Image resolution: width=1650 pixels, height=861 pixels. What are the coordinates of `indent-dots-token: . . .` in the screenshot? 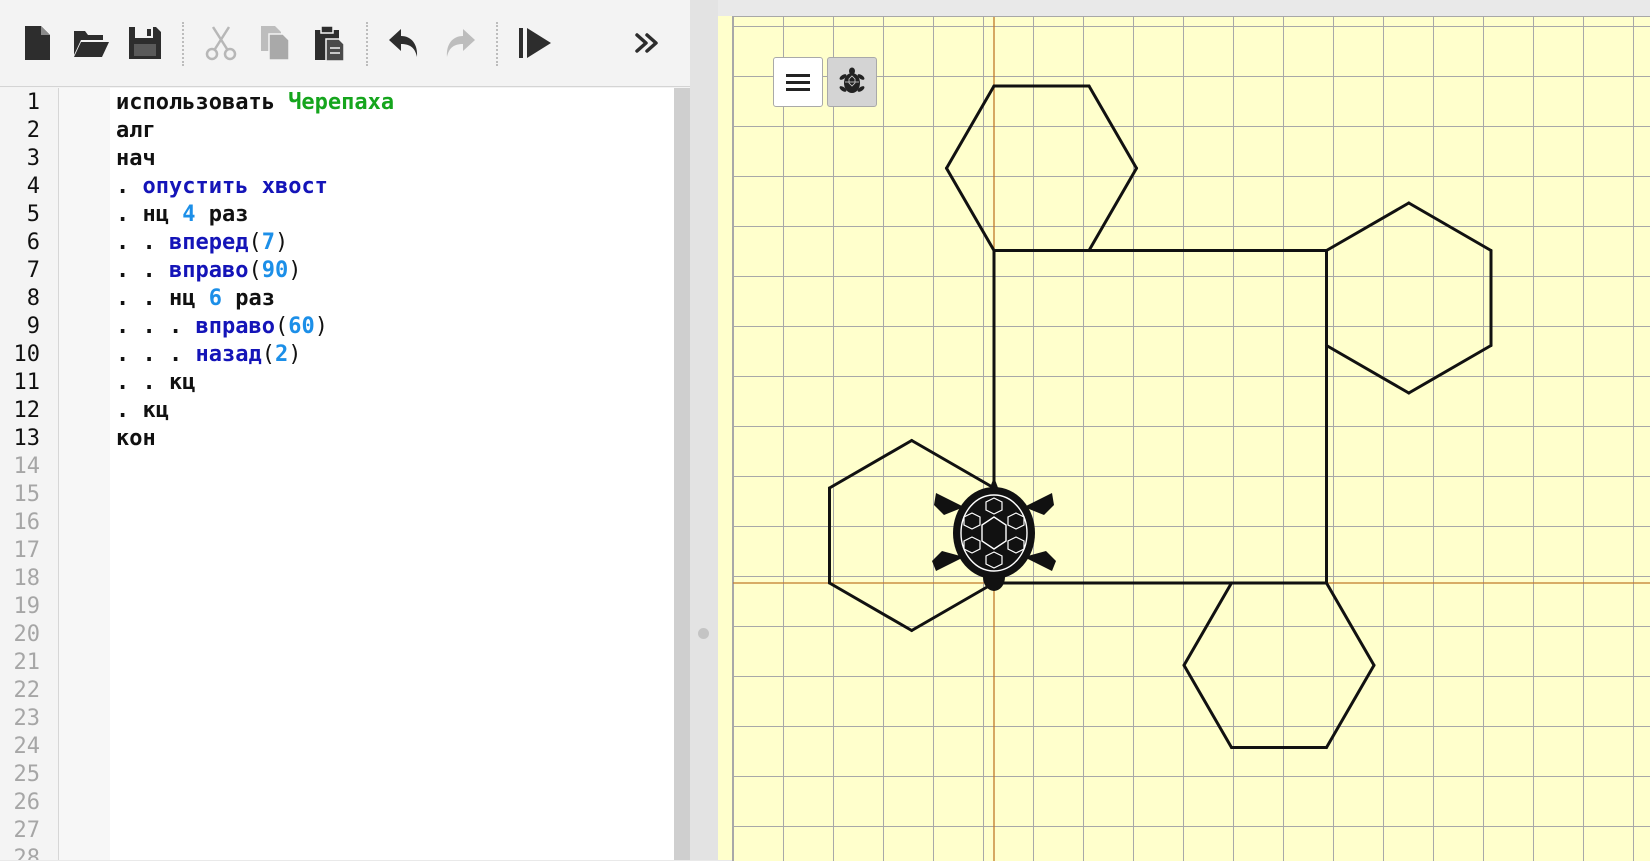 It's located at (156, 354).